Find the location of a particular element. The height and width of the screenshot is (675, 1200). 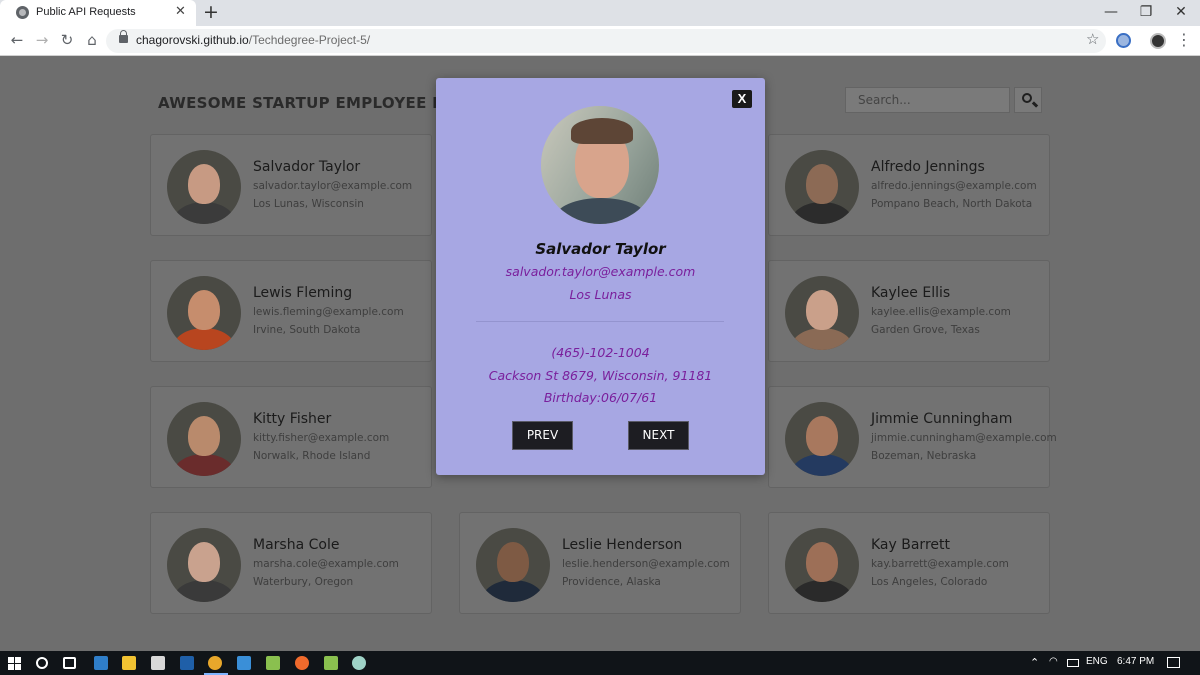

employee-name: Kay Barrett is located at coordinates (910, 545).